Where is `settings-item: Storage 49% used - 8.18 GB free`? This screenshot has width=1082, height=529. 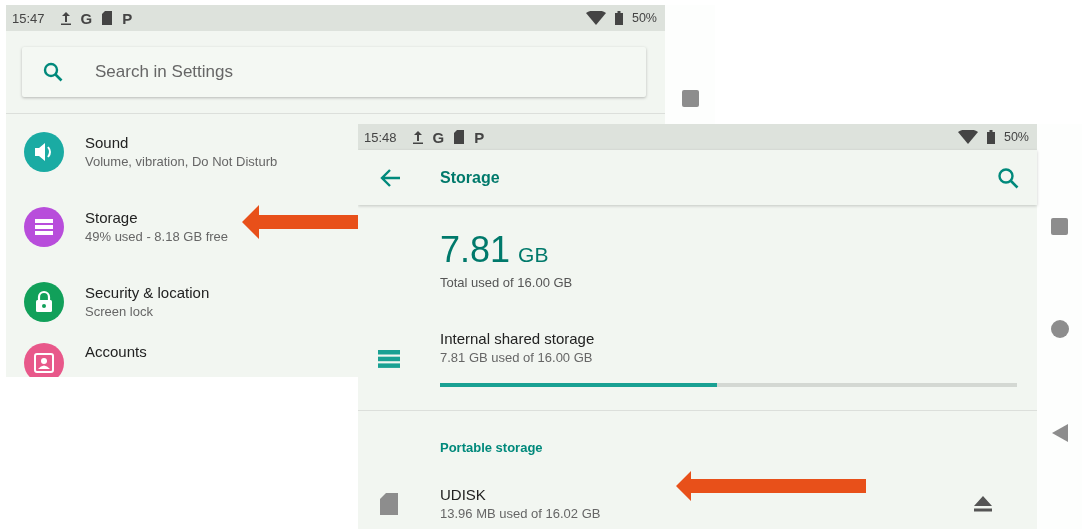 settings-item: Storage 49% used - 8.18 GB free is located at coordinates (121, 226).